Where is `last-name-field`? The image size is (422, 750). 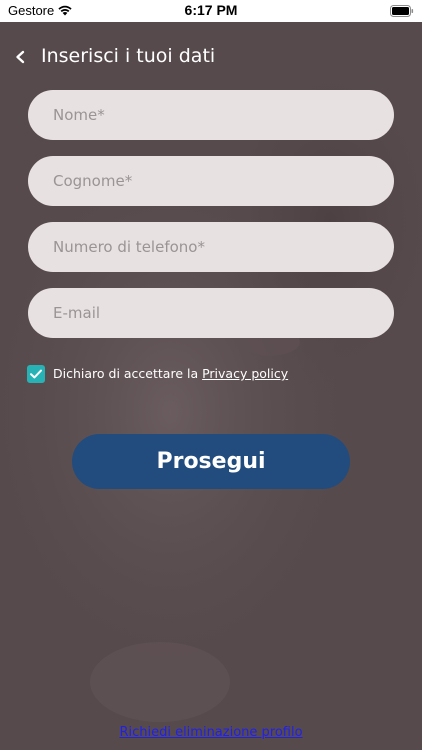 last-name-field is located at coordinates (211, 181).